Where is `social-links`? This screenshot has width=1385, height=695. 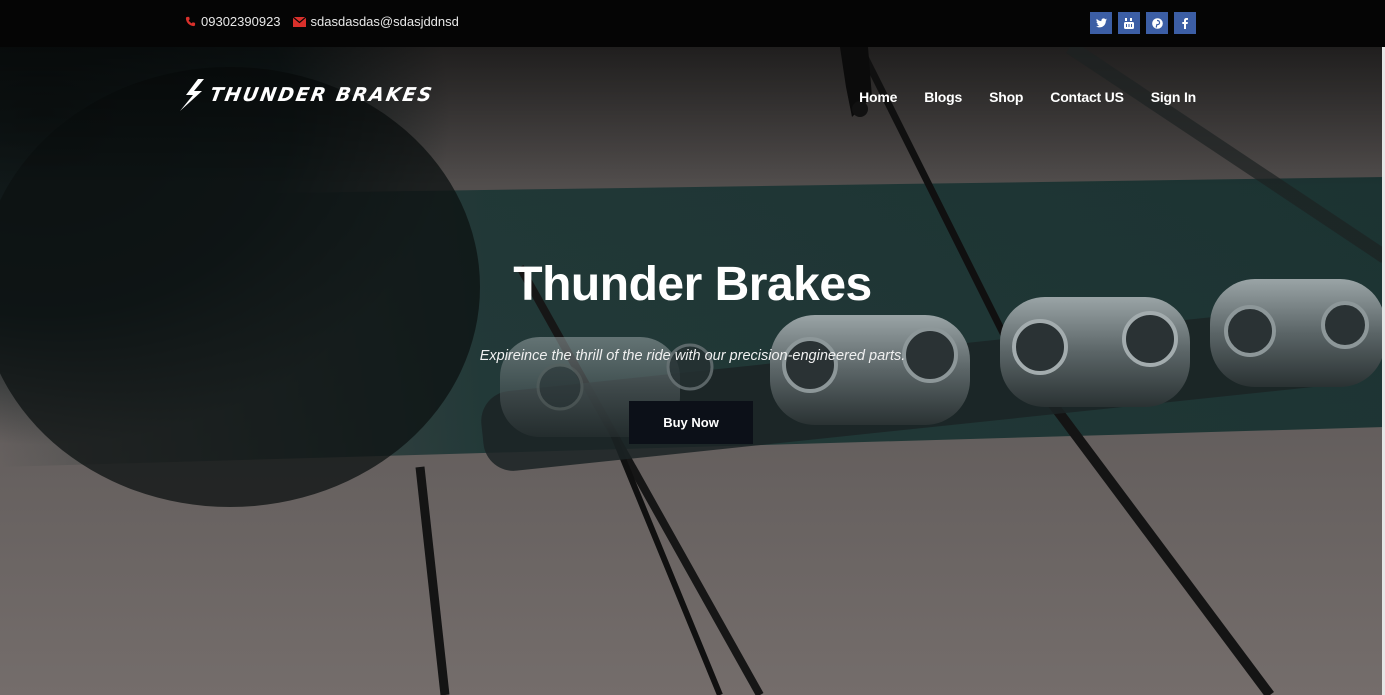
social-links is located at coordinates (1140, 23).